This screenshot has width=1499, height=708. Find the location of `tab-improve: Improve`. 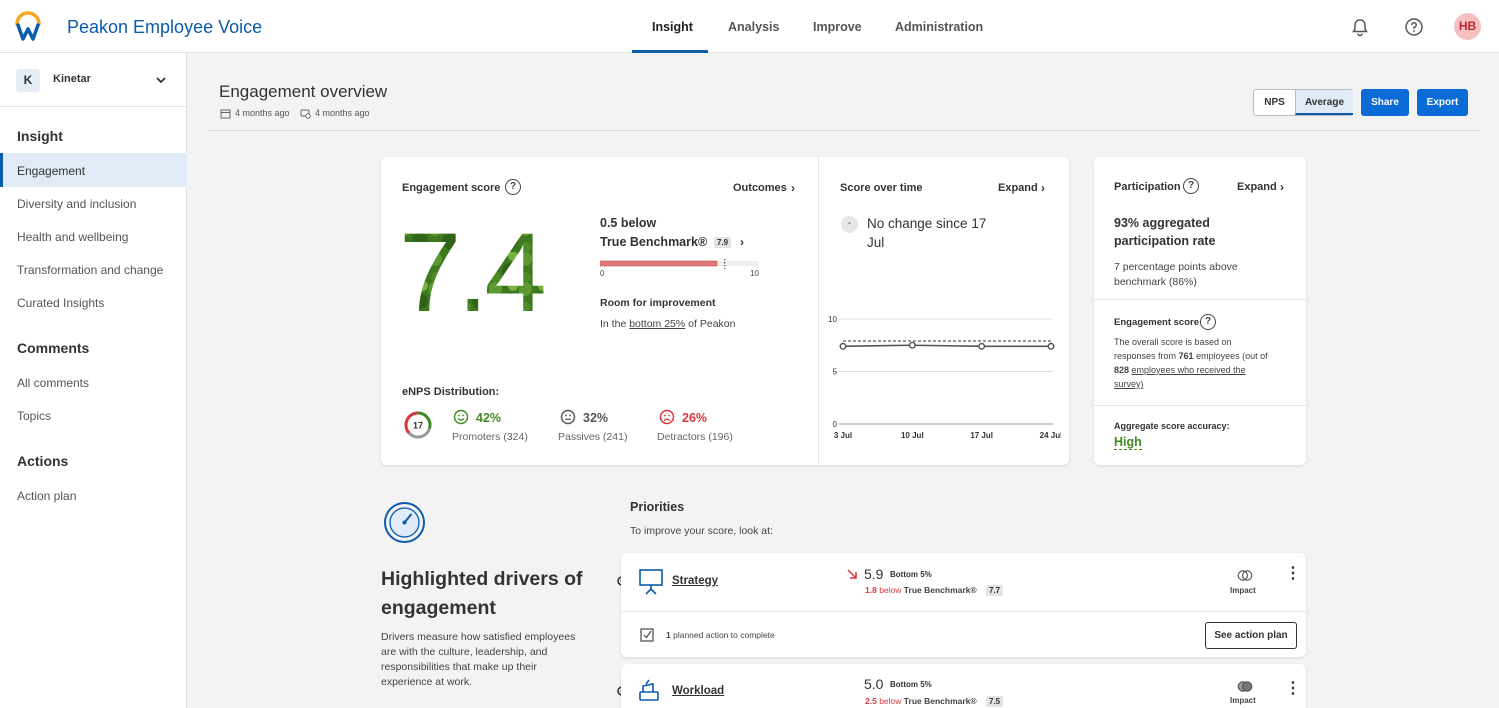

tab-improve: Improve is located at coordinates (837, 27).